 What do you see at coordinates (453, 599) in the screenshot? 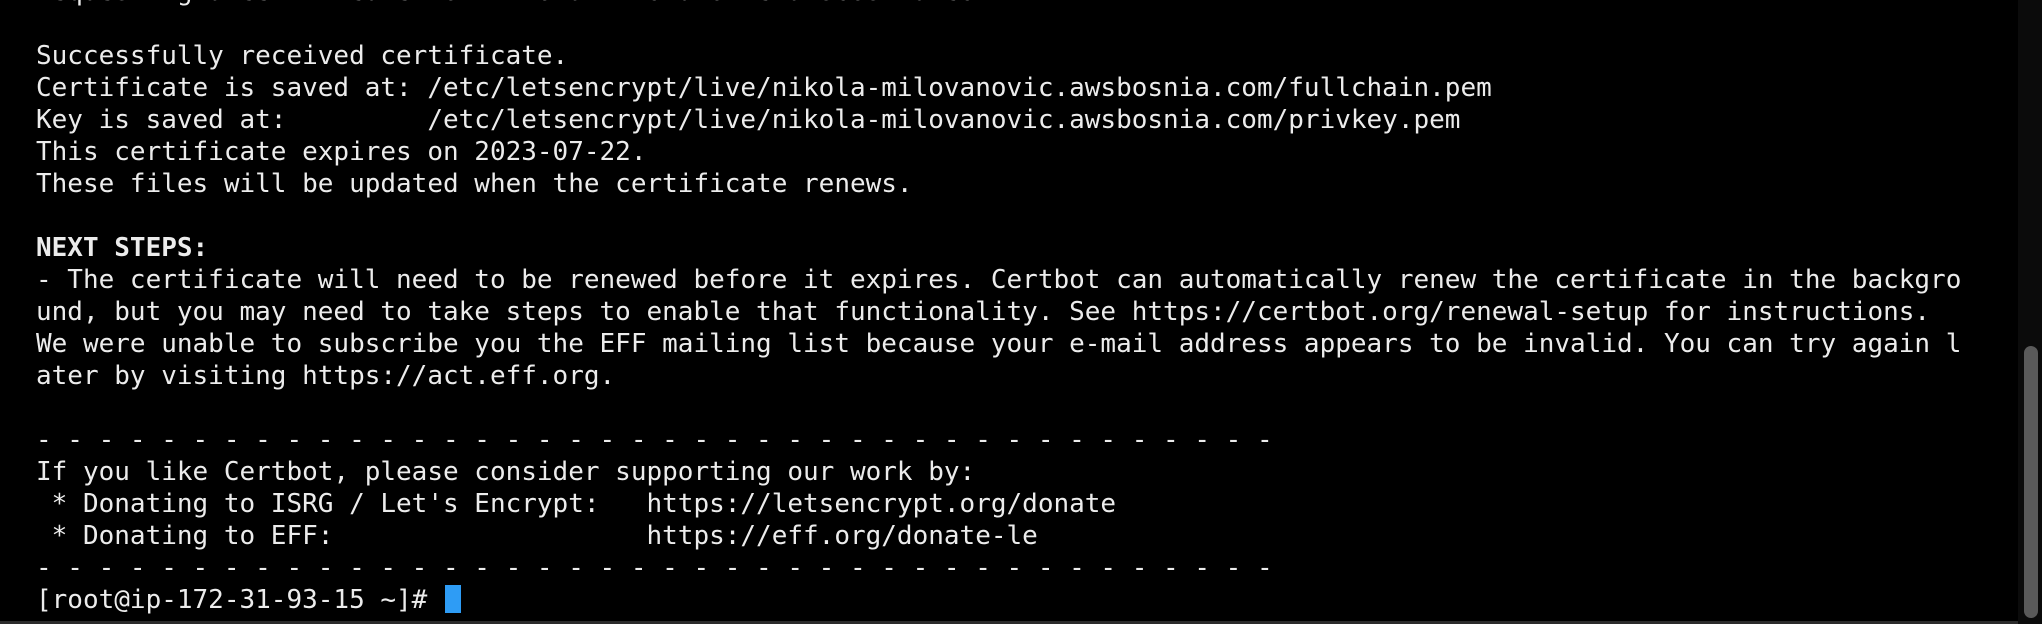
I see `text-cursor` at bounding box center [453, 599].